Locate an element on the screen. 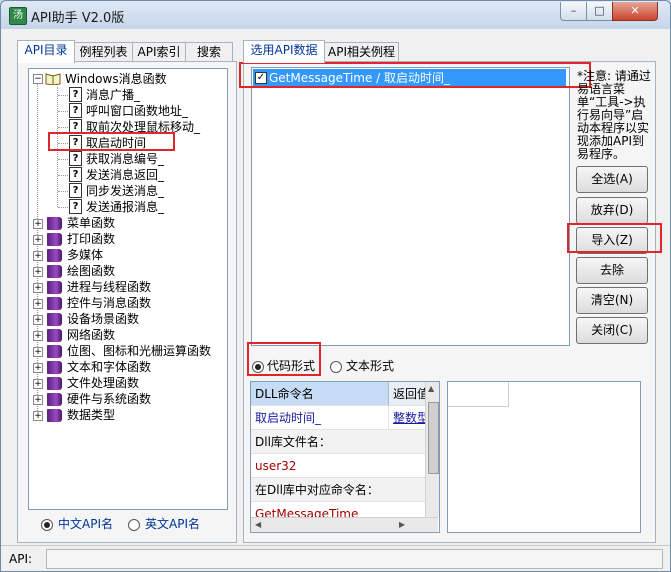 This screenshot has height=572, width=671. grid-lib-label: Dll库文件名： is located at coordinates (340, 442).